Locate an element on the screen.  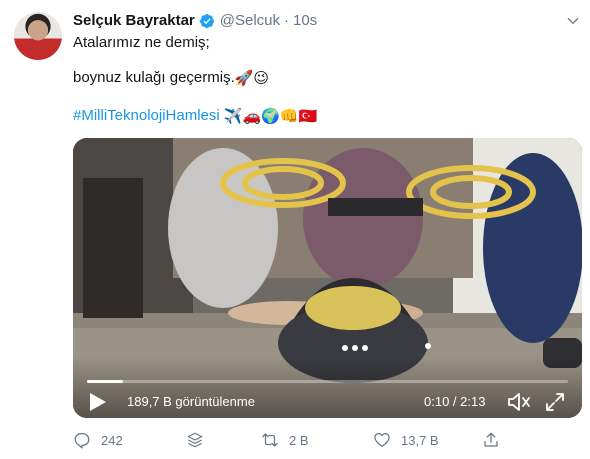
like-button: 13,7 B is located at coordinates (406, 440).